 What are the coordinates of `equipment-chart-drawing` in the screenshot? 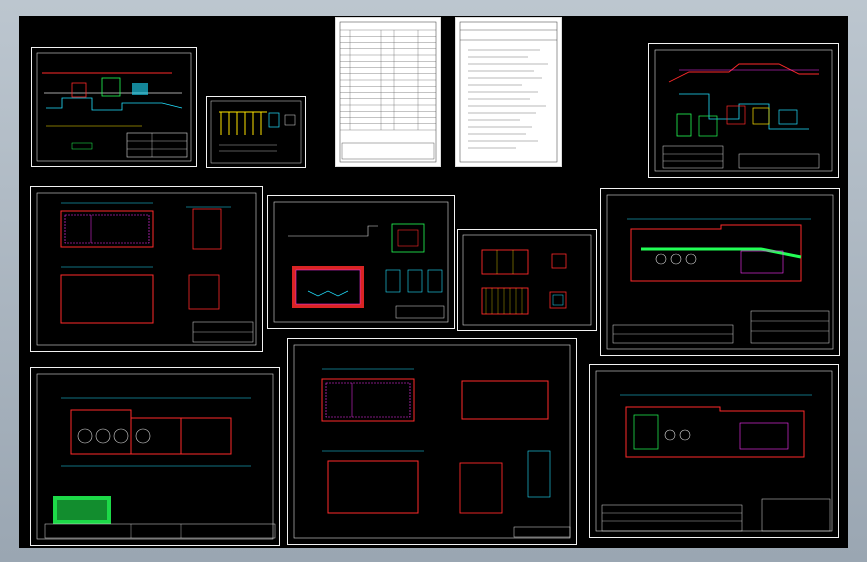 It's located at (256, 132).